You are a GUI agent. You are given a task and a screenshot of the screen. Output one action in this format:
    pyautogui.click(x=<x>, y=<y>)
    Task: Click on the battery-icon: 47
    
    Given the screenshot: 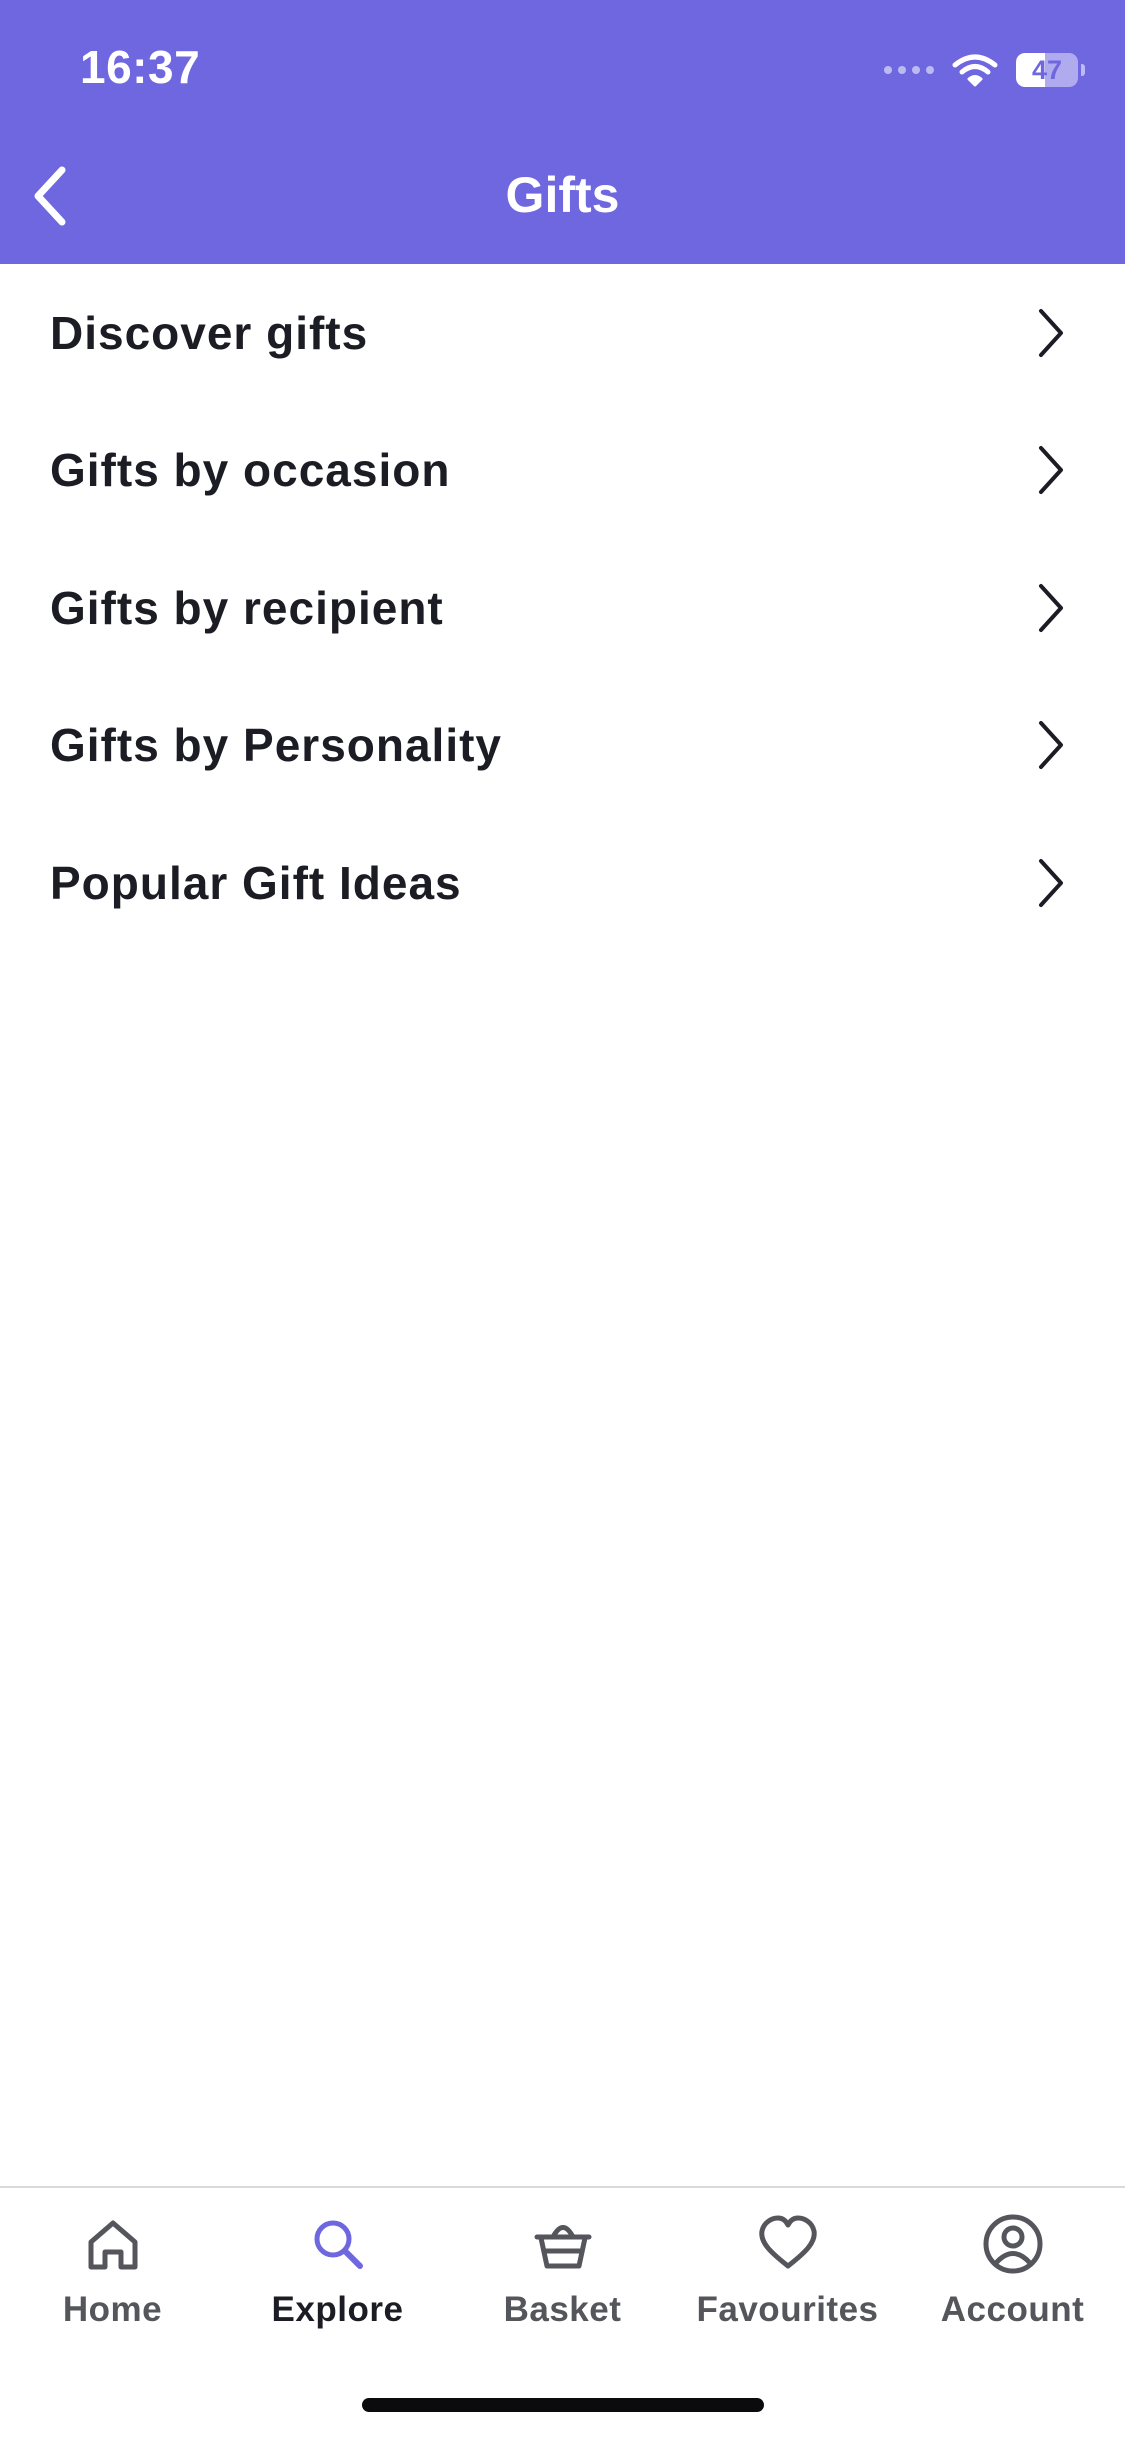 What is the action you would take?
    pyautogui.click(x=1047, y=70)
    